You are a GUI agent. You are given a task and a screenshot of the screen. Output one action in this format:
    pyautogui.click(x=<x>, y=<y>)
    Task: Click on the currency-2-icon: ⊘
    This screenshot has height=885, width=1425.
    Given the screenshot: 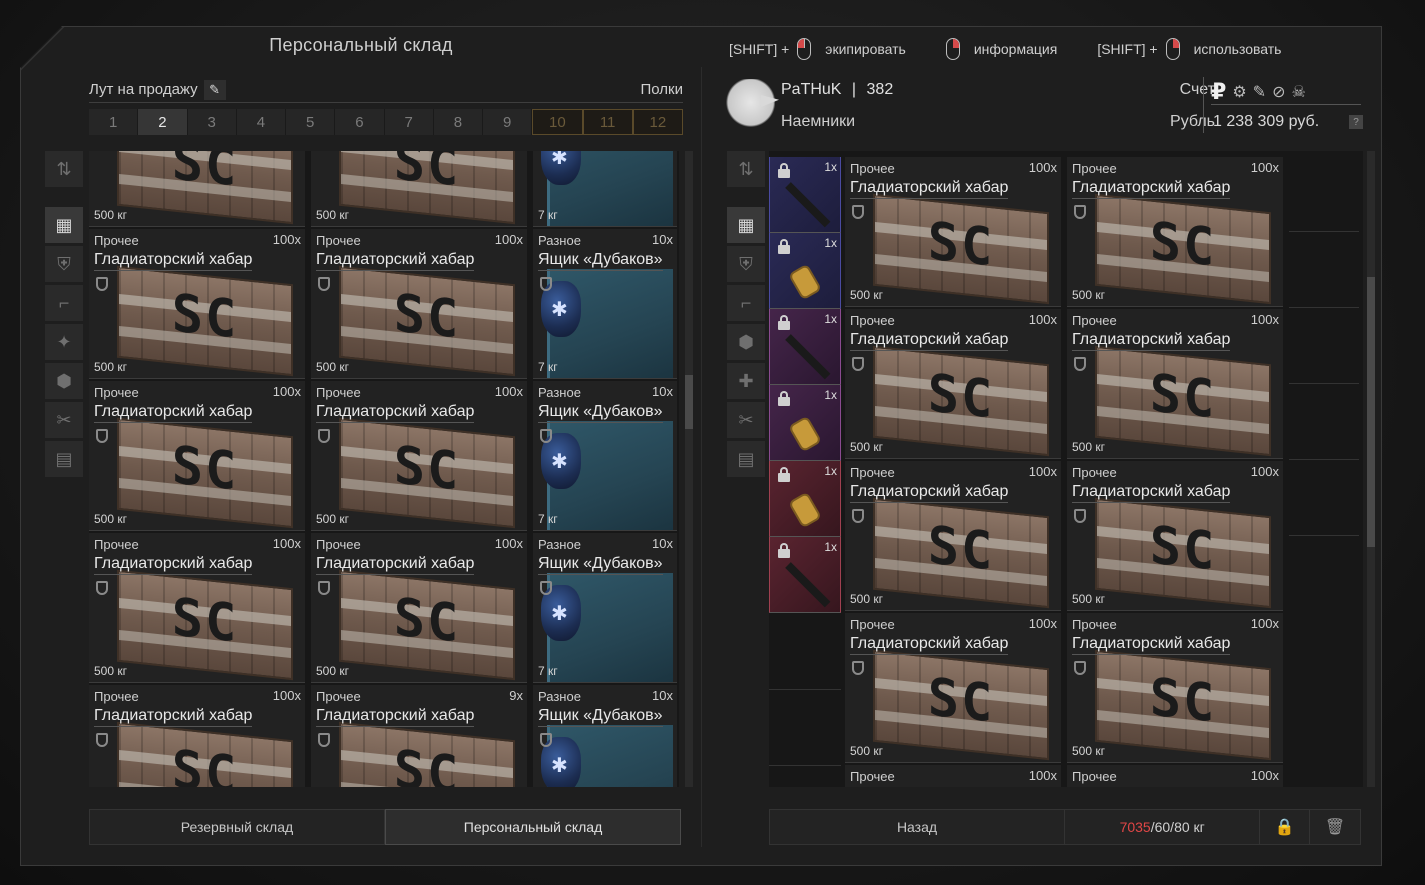 What is the action you would take?
    pyautogui.click(x=1278, y=92)
    